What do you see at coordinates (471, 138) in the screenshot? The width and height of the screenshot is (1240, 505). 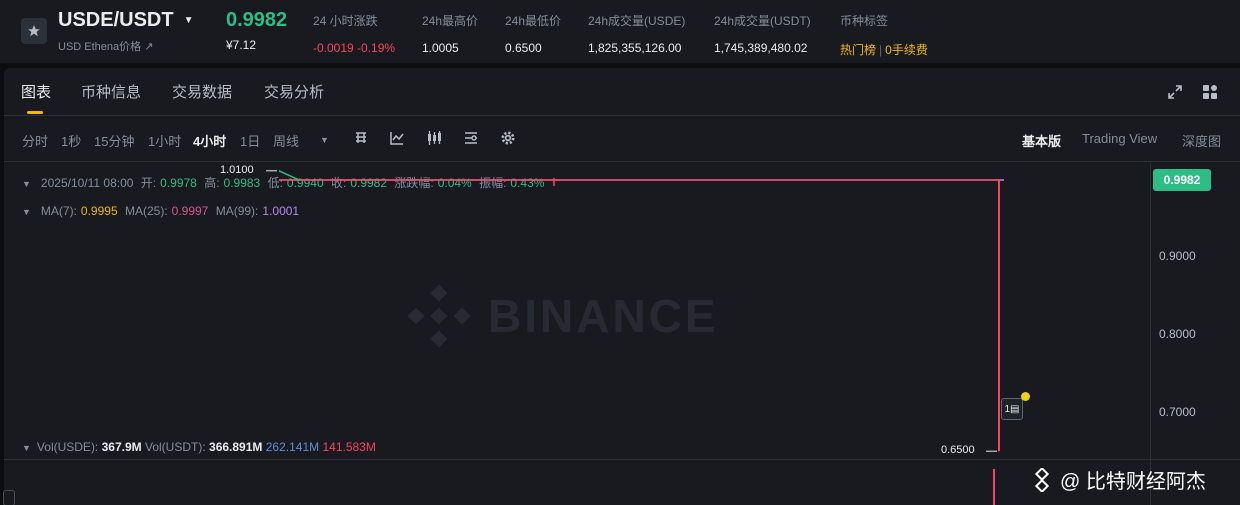 I see `depth-settings-icon` at bounding box center [471, 138].